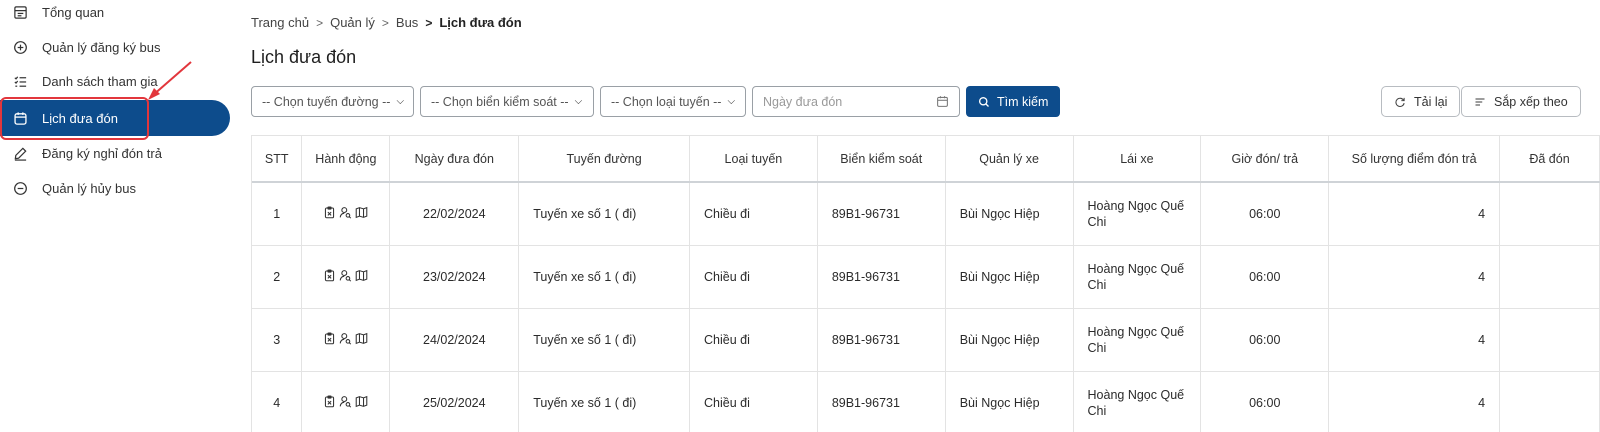 This screenshot has width=1600, height=432. Describe the element at coordinates (1431, 101) in the screenshot. I see `reload-button-label: Tải lại` at that location.